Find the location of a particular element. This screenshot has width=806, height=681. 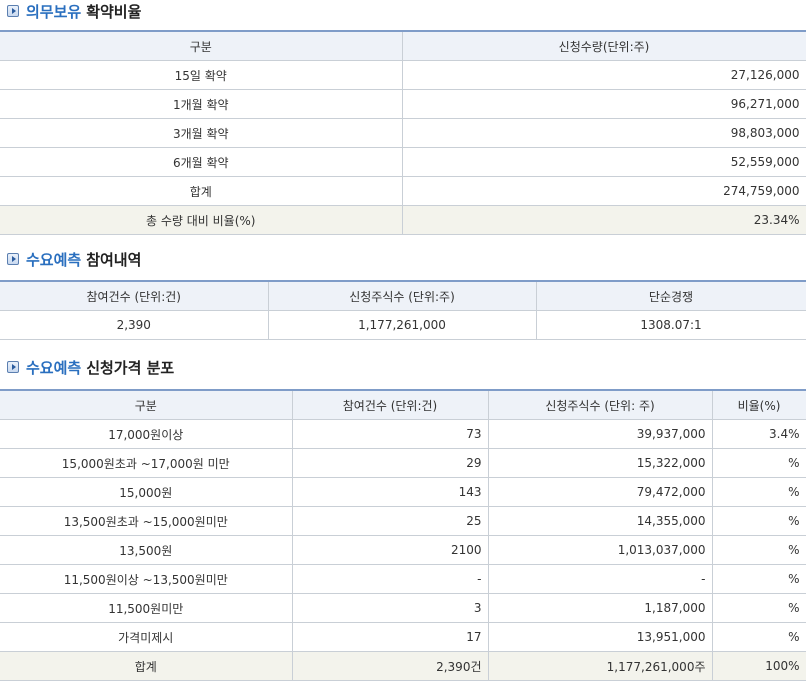

ratio: 3.4% is located at coordinates (758, 434).